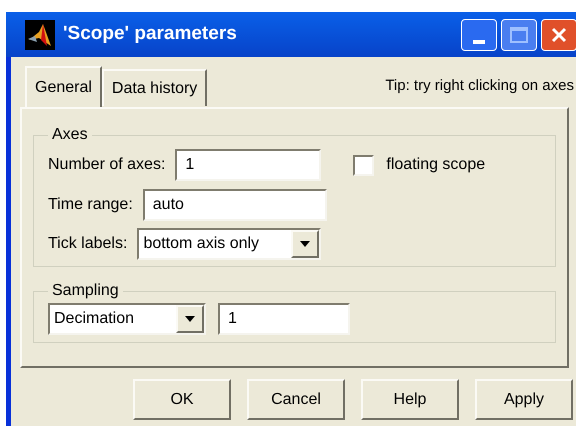  Describe the element at coordinates (479, 86) in the screenshot. I see `tip-text: Tip: try right clicking on axes` at that location.